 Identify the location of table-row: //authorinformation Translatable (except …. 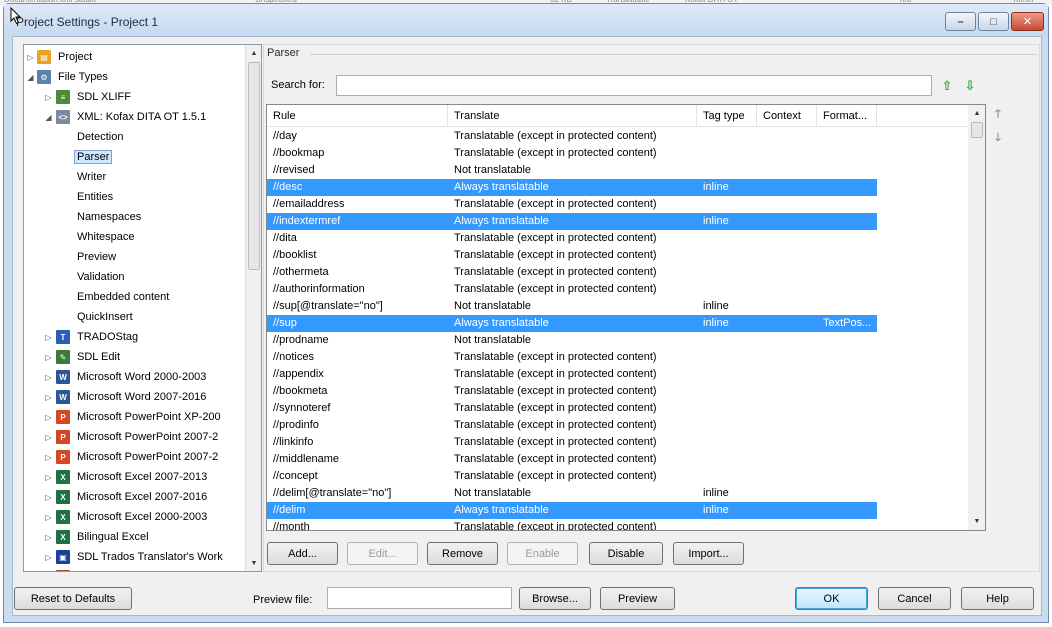
(572, 289).